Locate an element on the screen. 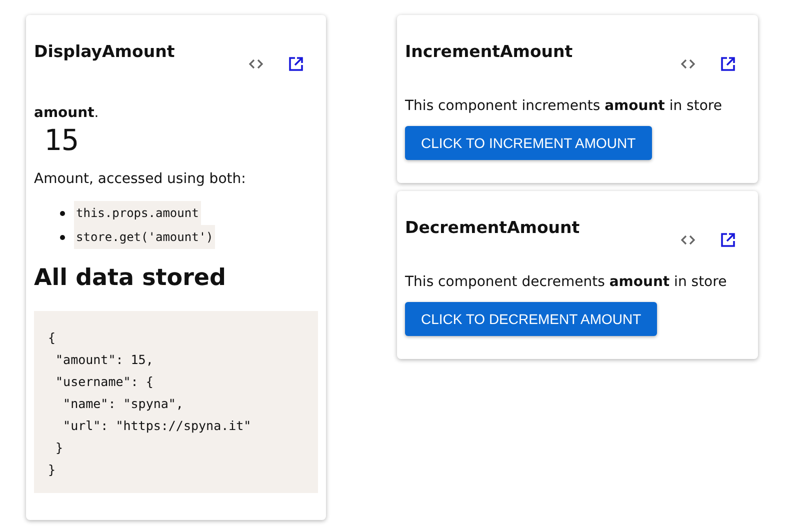 This screenshot has height=530, width=789. code-snippet: store.get('amount') is located at coordinates (145, 237).